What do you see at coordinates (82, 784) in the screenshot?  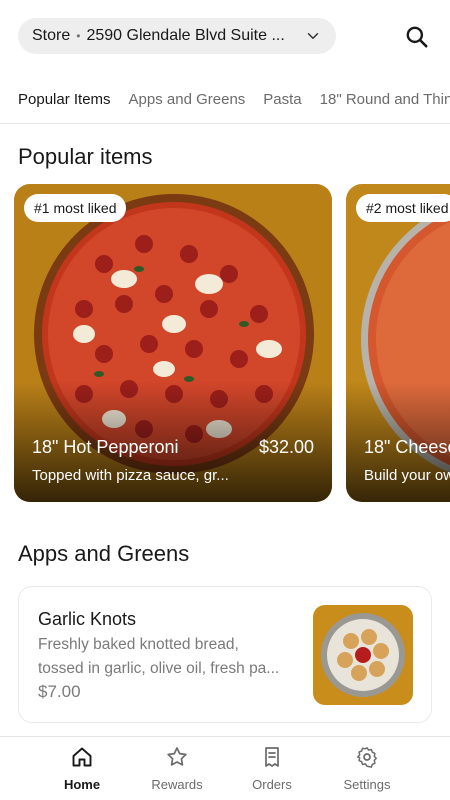 I see `nav-home-label: Home` at bounding box center [82, 784].